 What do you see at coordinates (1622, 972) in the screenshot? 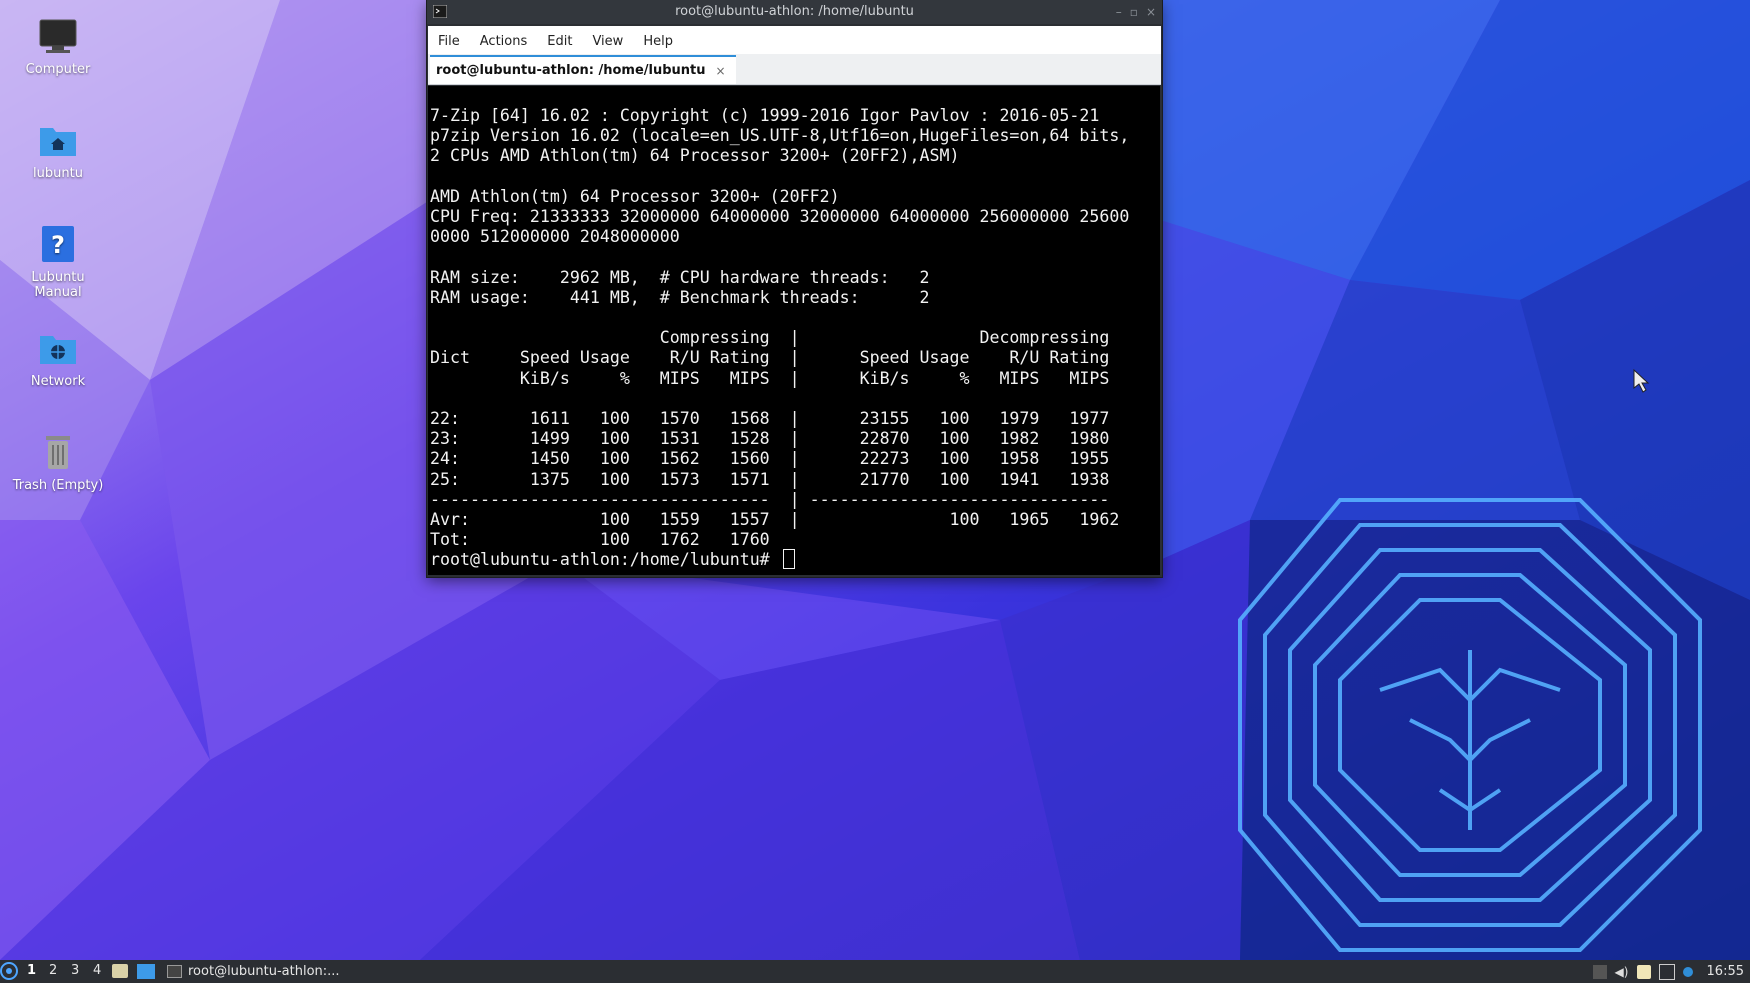
I see `volume-icon: ◀)` at bounding box center [1622, 972].